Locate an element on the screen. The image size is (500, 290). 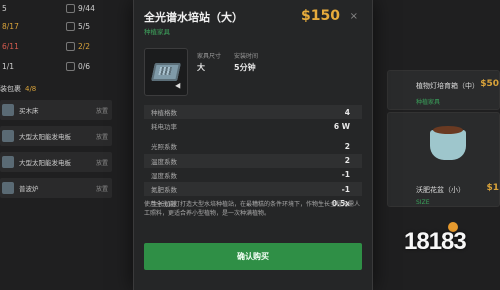
table-row: 湿度系数 -1 is located at coordinates (250, 175).